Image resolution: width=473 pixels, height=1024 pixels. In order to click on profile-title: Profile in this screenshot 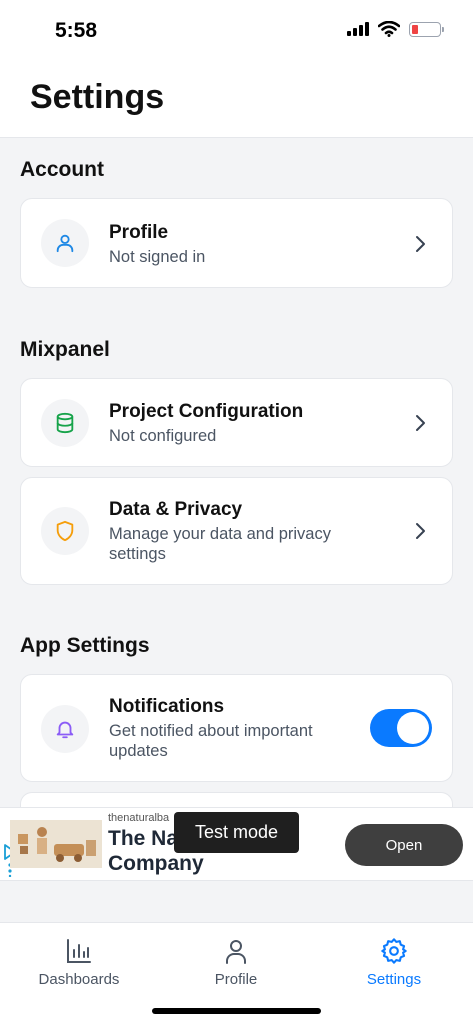, I will do `click(139, 232)`.